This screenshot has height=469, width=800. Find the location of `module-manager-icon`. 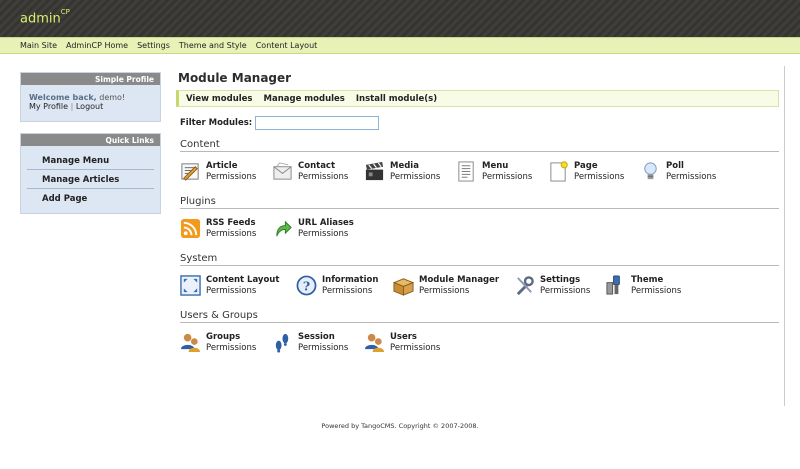

module-manager-icon is located at coordinates (403, 285).